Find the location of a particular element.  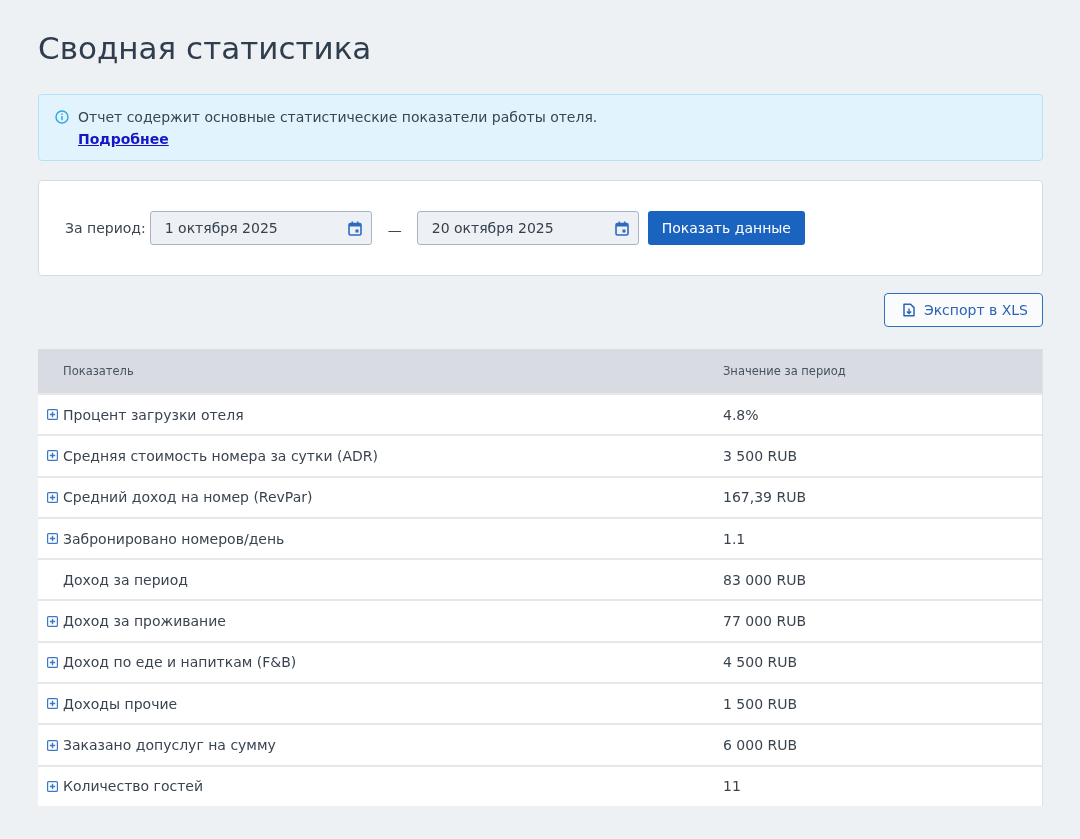

metric-value: 1 500 RUB is located at coordinates (760, 703).